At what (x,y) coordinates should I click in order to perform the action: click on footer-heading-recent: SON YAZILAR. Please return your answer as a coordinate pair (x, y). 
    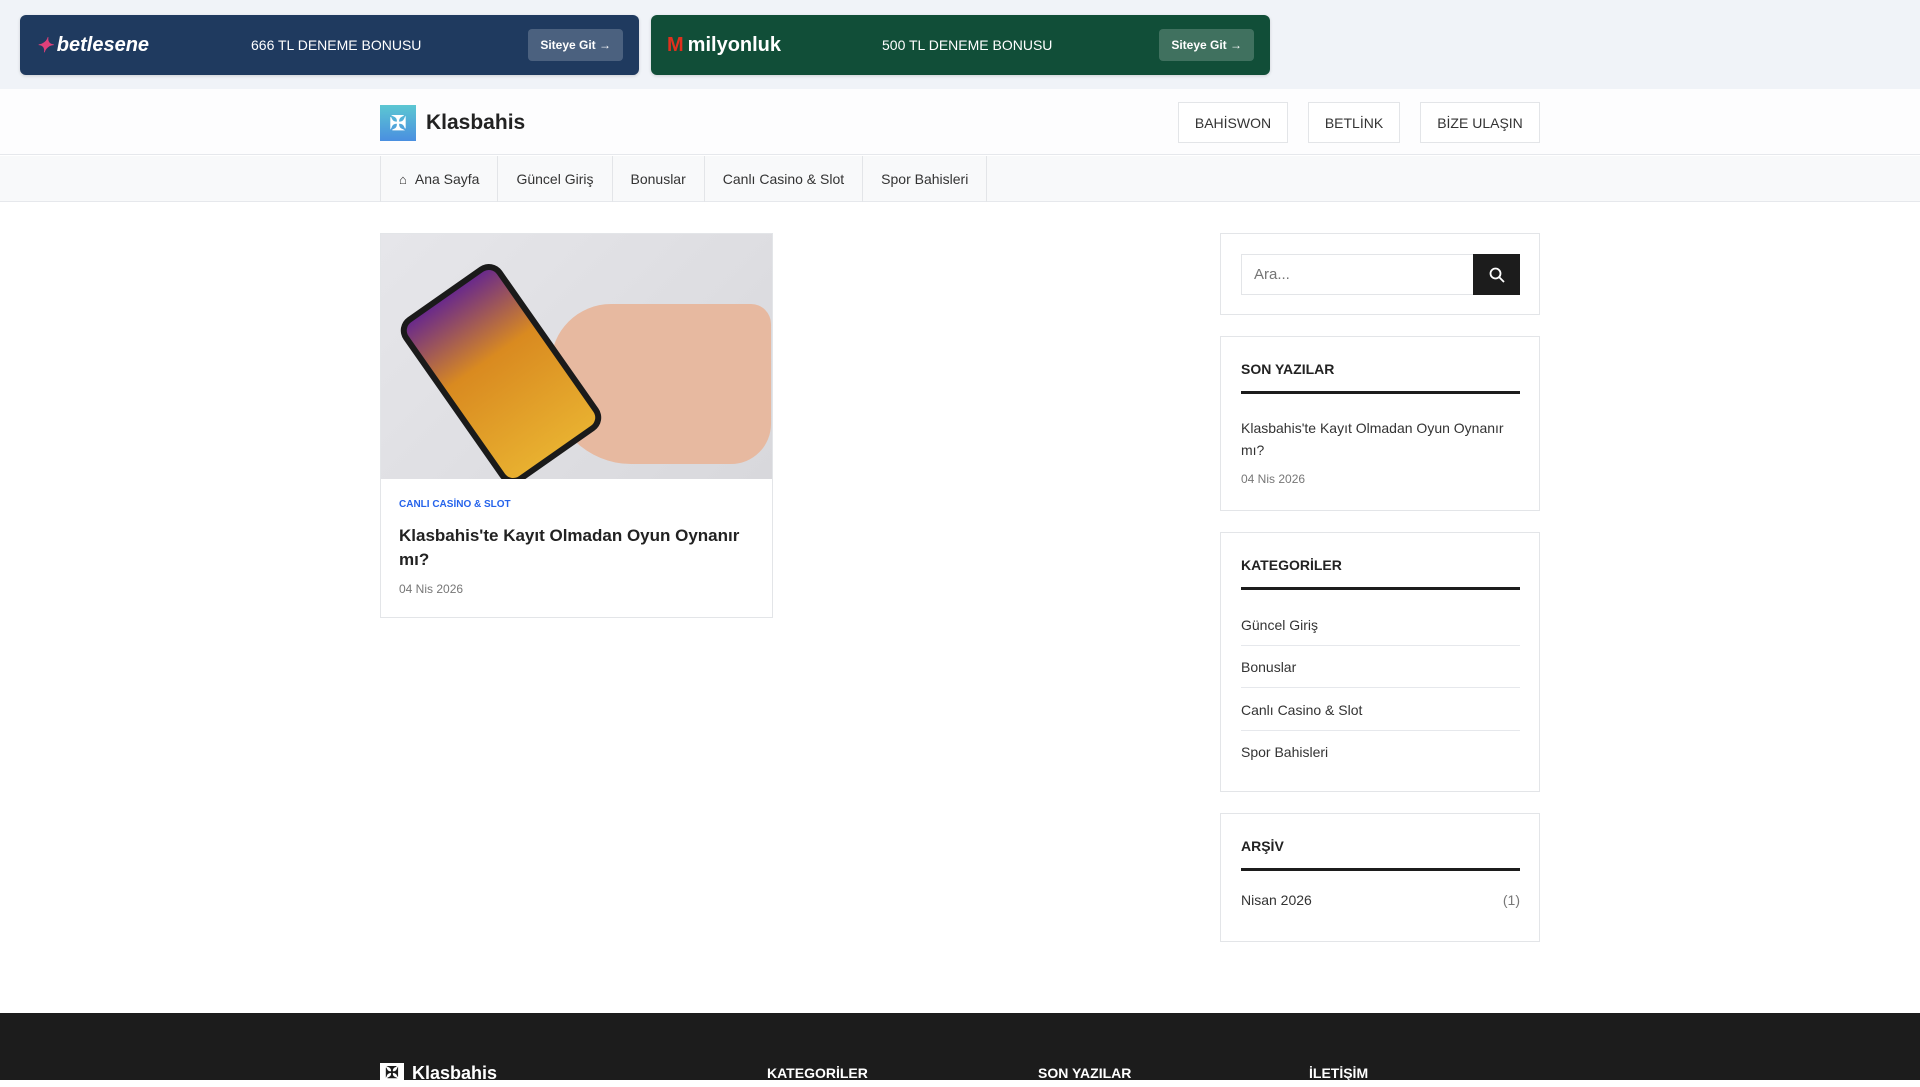
    Looking at the image, I should click on (1085, 1073).